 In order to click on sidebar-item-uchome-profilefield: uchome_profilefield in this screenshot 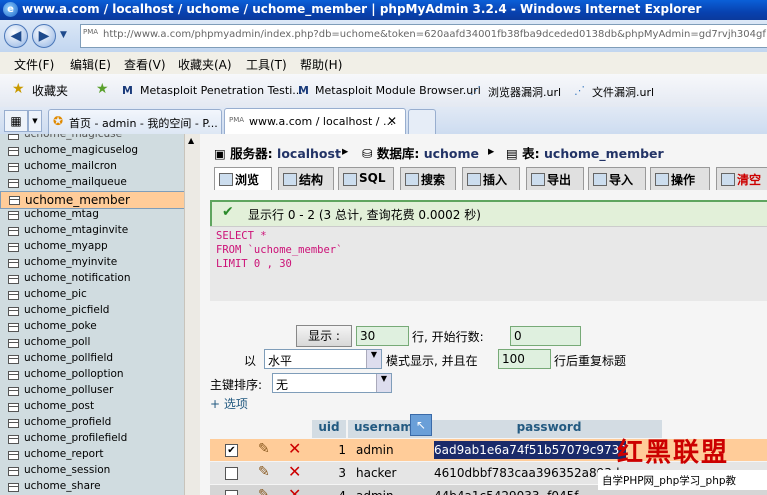, I will do `click(92, 439)`.